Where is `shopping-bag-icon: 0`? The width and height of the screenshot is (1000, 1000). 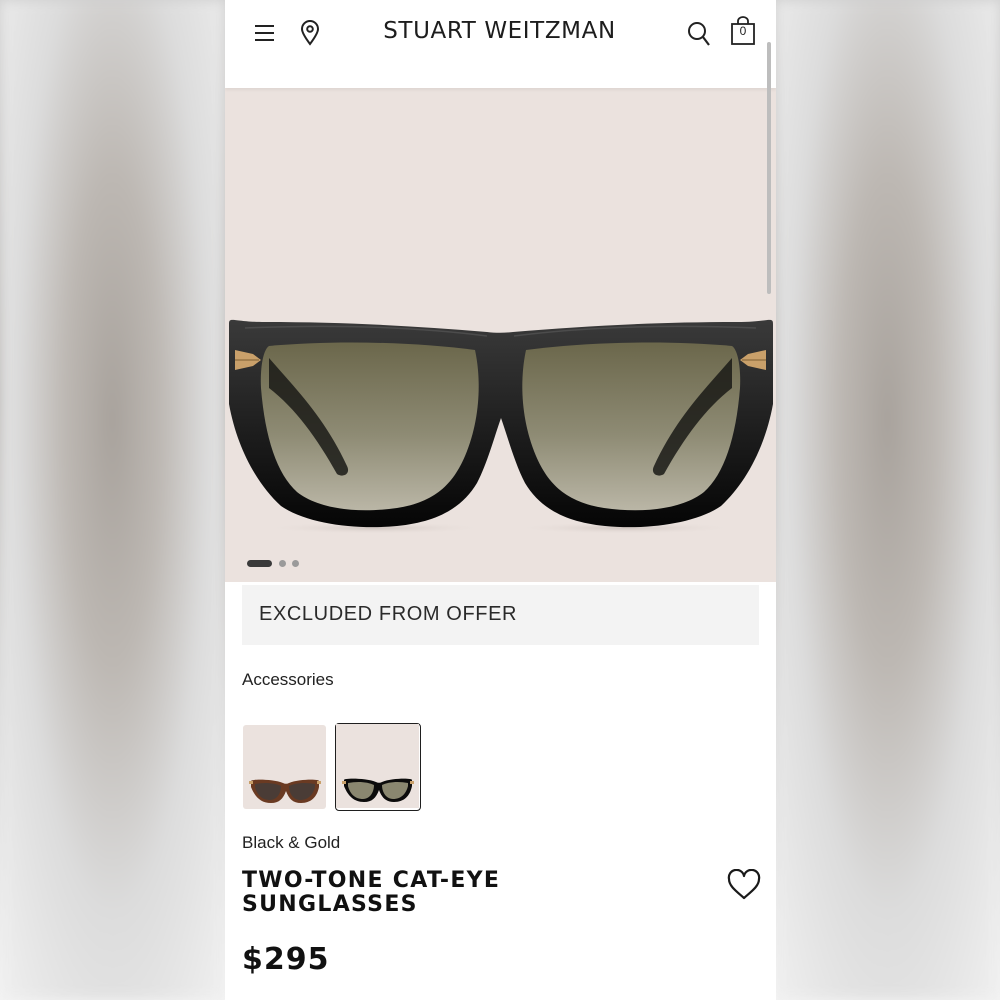 shopping-bag-icon: 0 is located at coordinates (743, 31).